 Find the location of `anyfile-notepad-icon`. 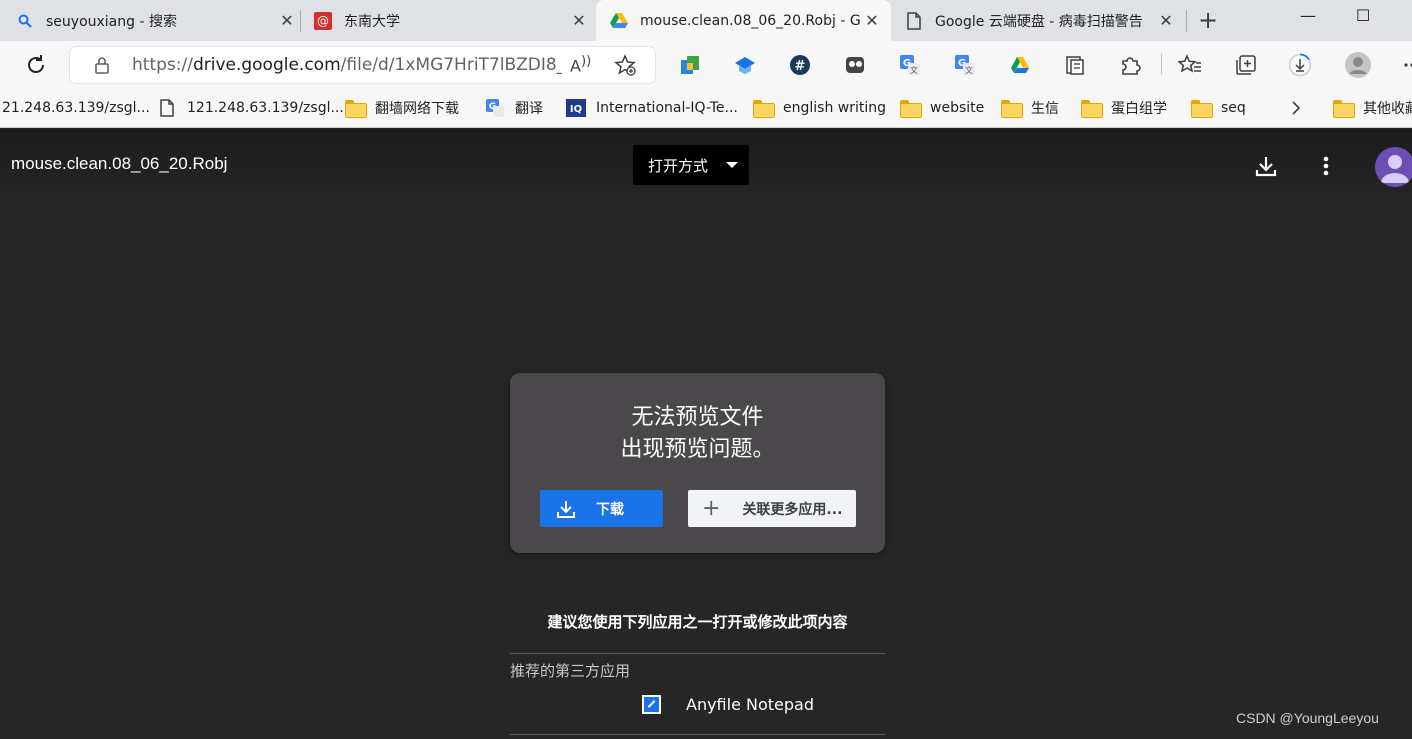

anyfile-notepad-icon is located at coordinates (651, 704).